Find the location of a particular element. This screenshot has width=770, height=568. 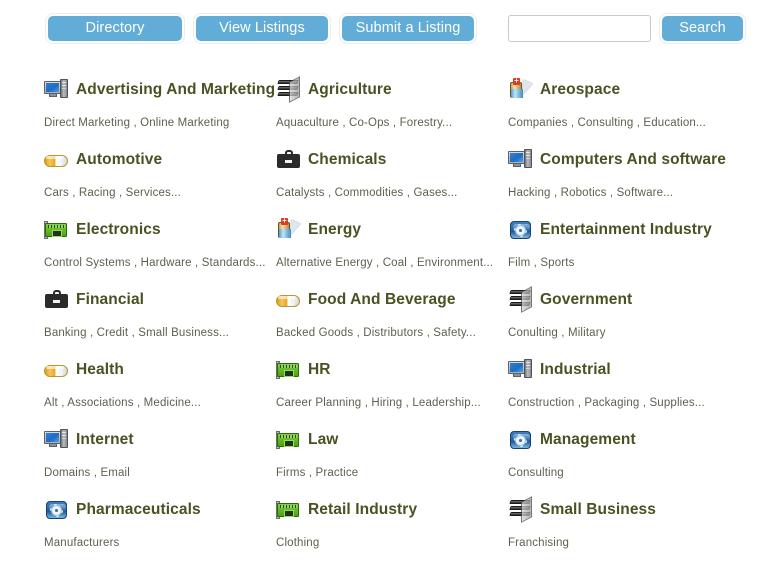

category-header: Agriculture is located at coordinates (392, 90).